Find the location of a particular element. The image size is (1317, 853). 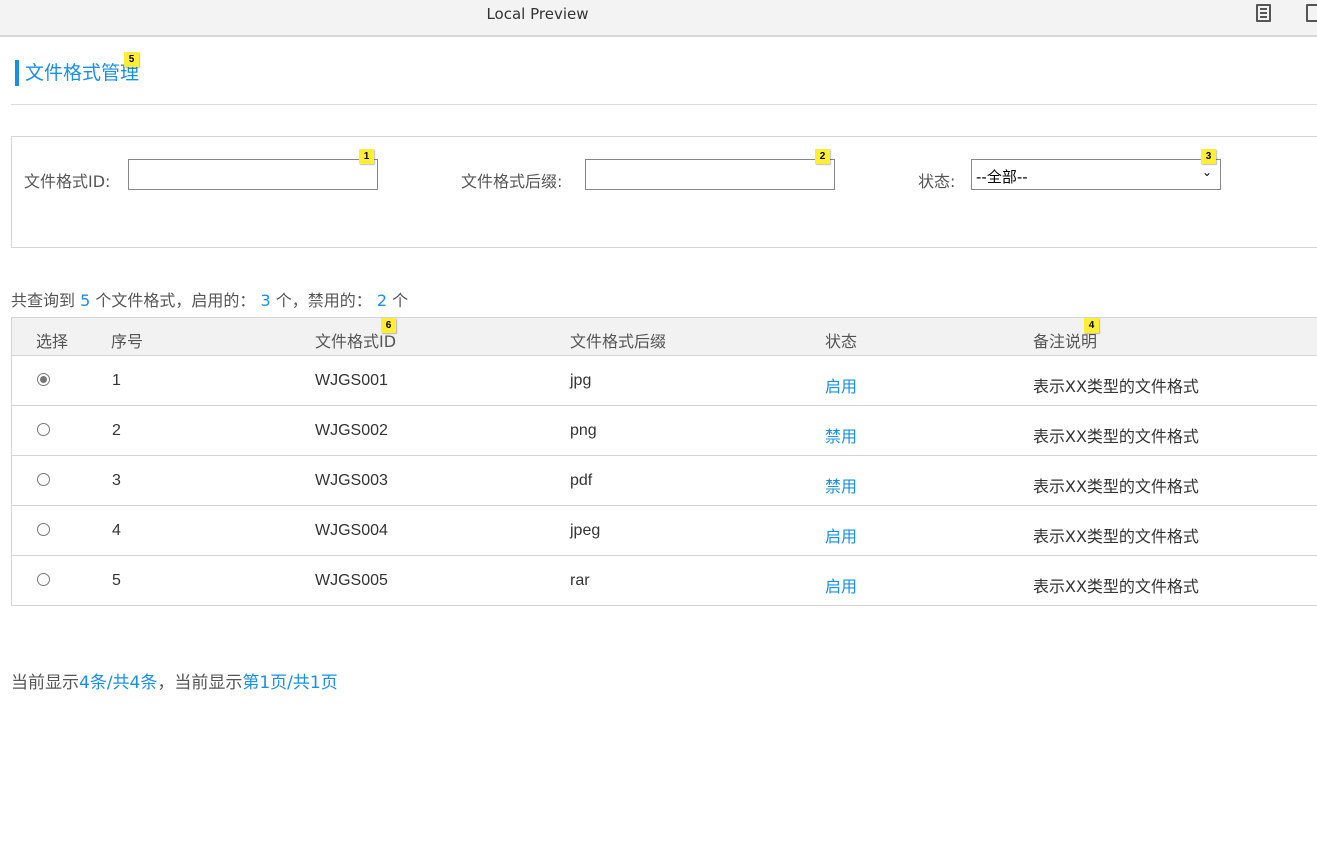

table-row: 2 WJGS002 png 禁用 表示XX类型的文件格式 is located at coordinates (664, 431).